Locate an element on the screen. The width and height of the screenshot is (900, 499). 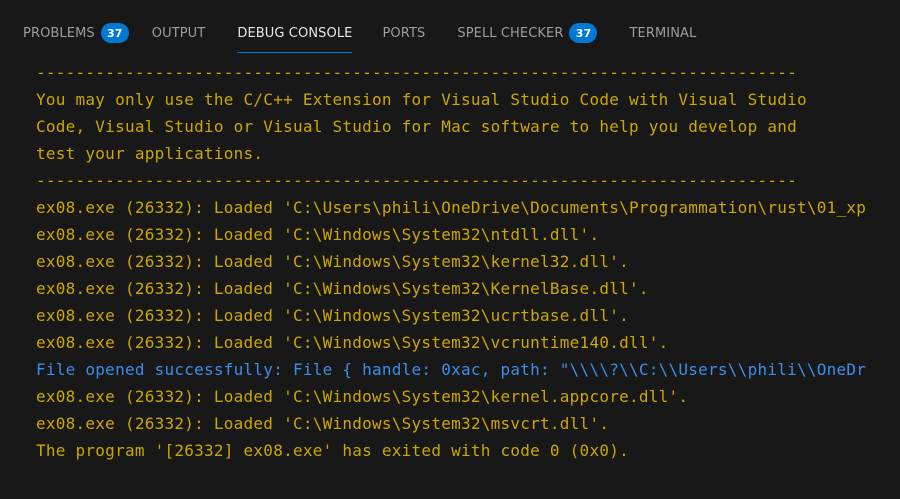
tab-debug-console: DEBUG CONSOLE is located at coordinates (295, 33).